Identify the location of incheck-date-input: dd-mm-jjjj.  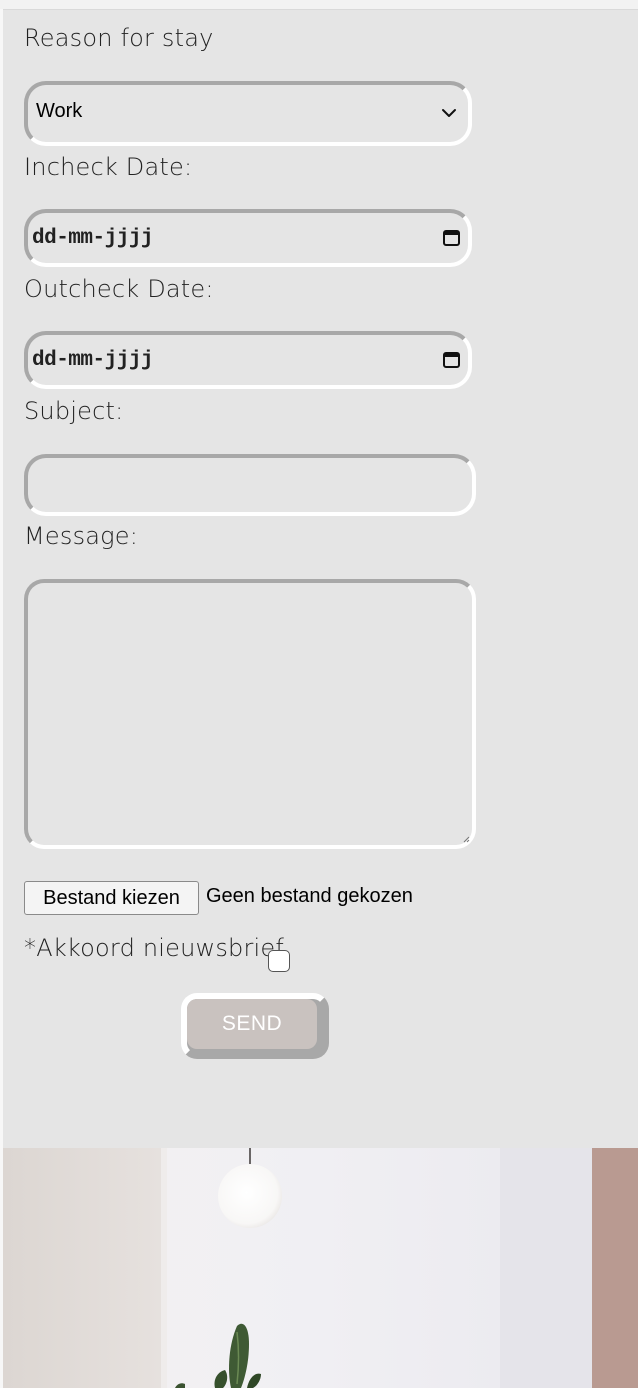
(248, 238).